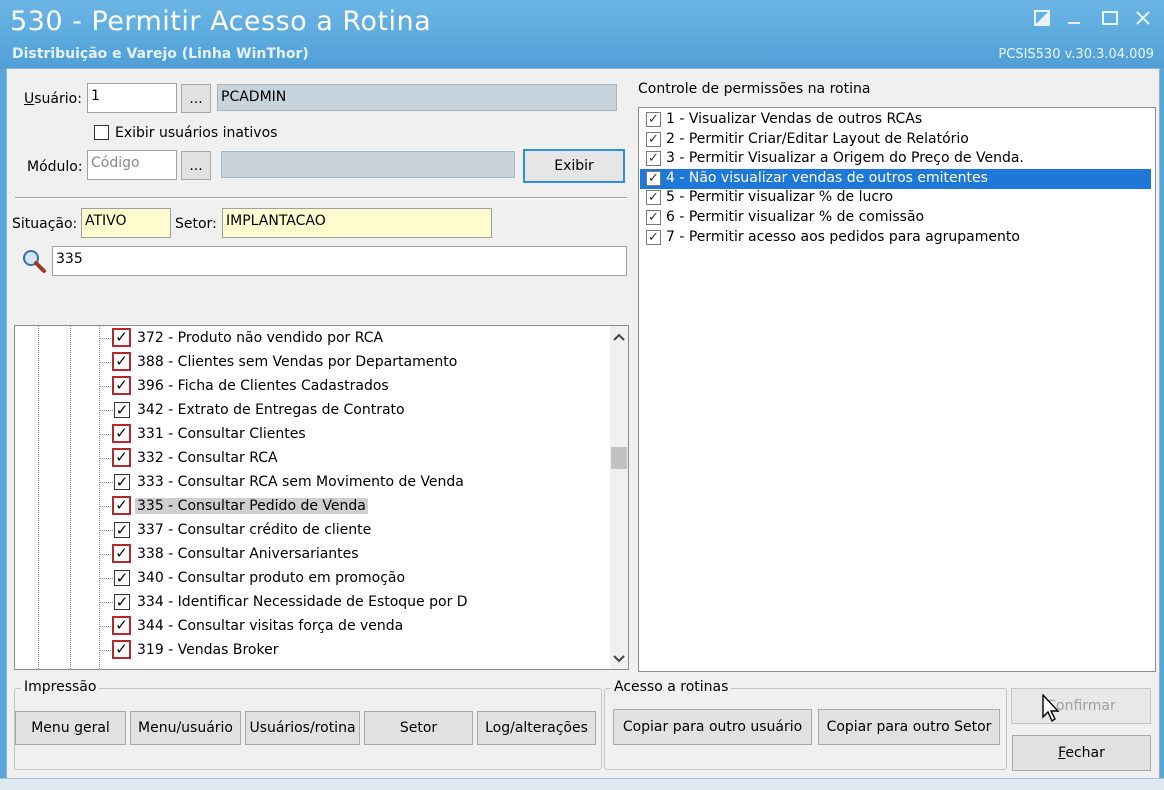  What do you see at coordinates (582, 784) in the screenshot?
I see `window-bottom-strip` at bounding box center [582, 784].